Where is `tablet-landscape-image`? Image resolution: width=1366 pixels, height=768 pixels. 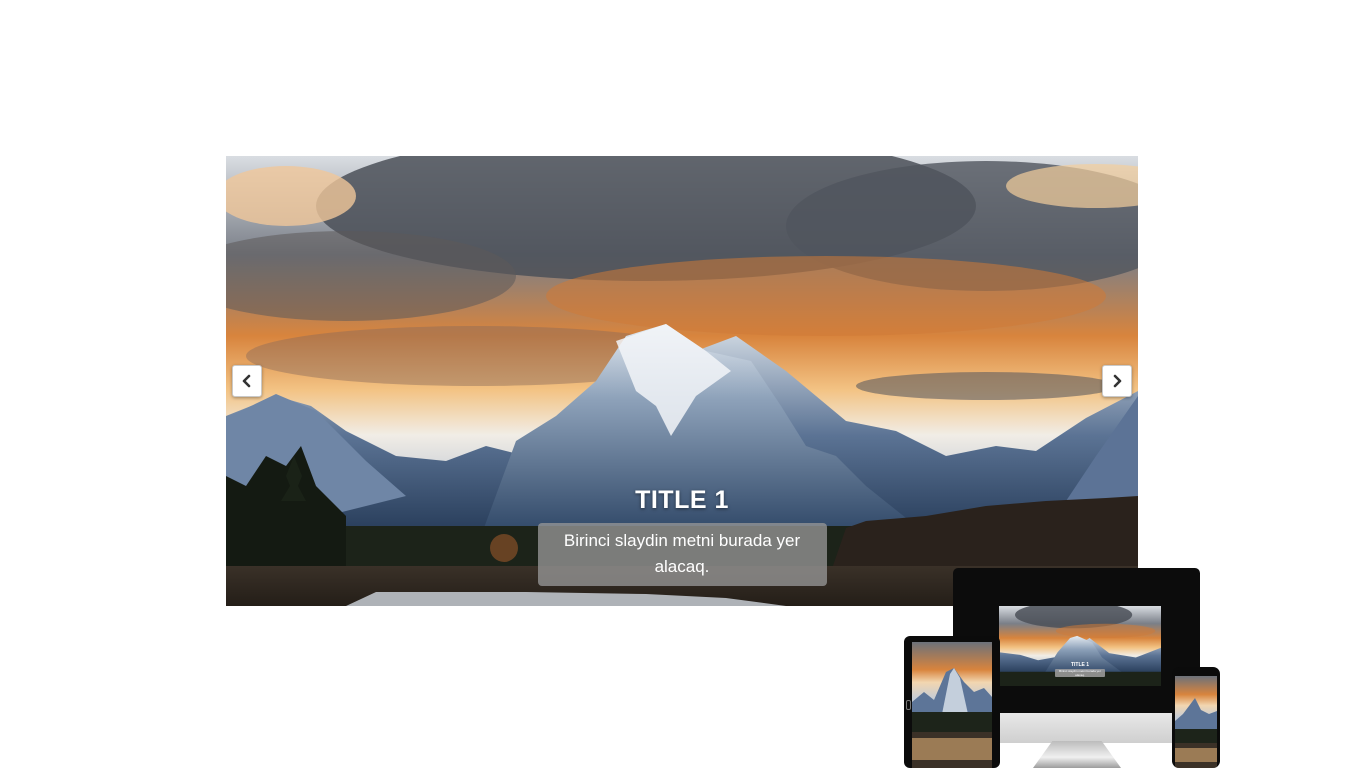 tablet-landscape-image is located at coordinates (952, 705).